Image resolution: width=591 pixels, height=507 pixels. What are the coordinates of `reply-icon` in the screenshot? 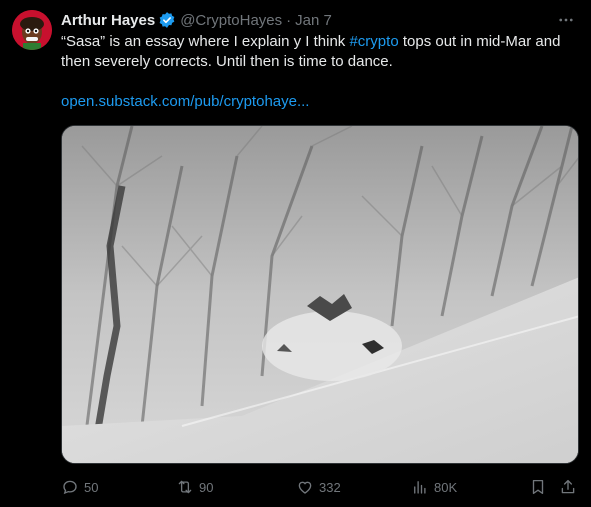 It's located at (70, 487).